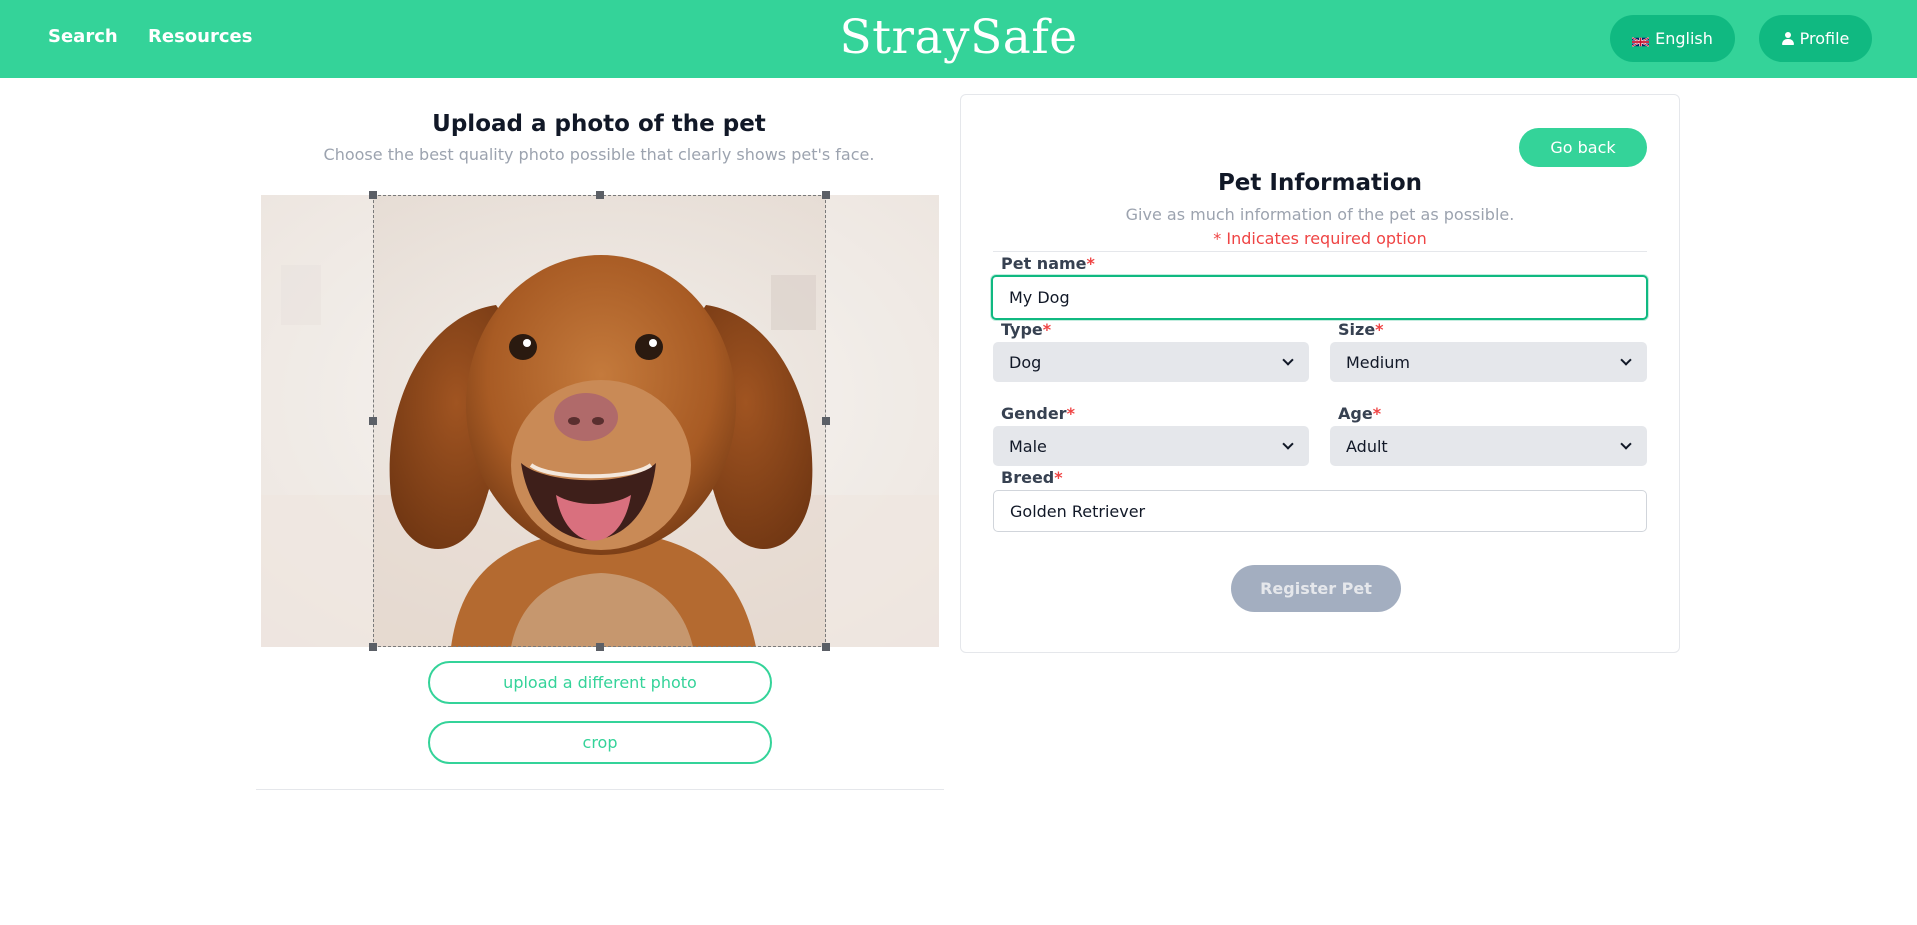  I want to click on nav-search-link: Search, so click(83, 36).